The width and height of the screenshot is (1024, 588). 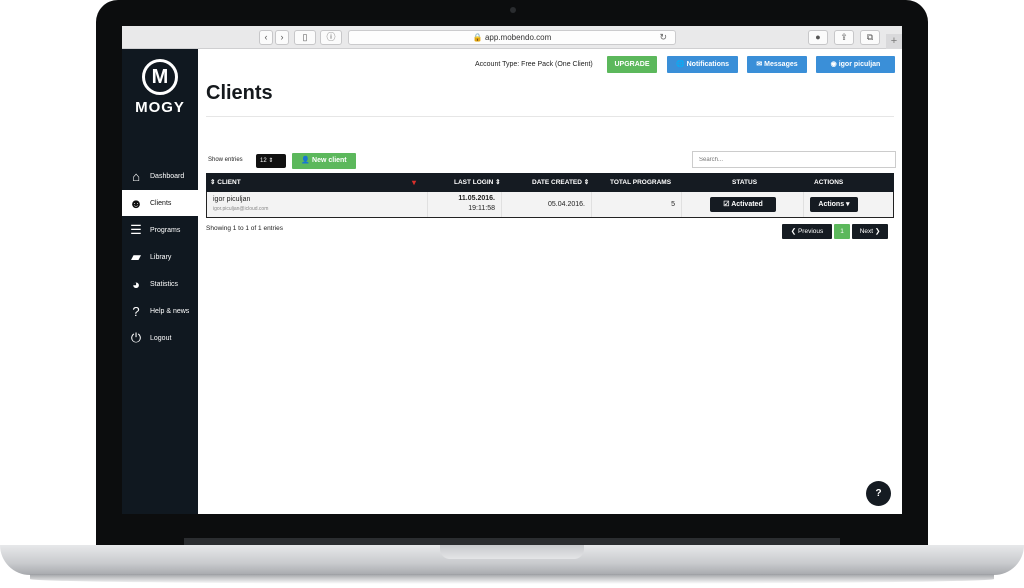 I want to click on column-header-date-created: DATE CREATED ⇕, so click(x=560, y=182).